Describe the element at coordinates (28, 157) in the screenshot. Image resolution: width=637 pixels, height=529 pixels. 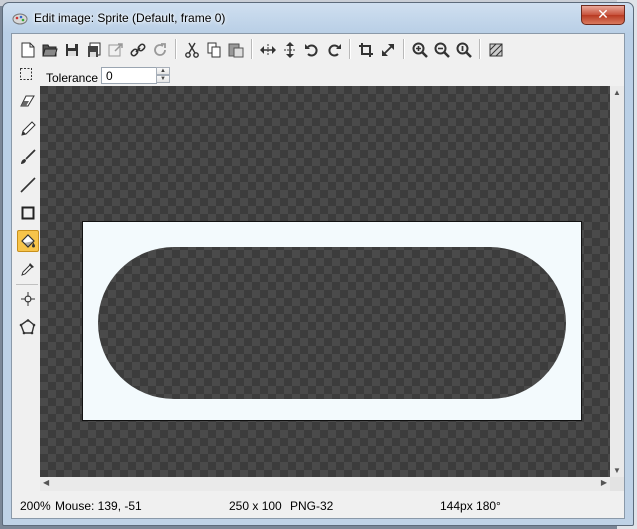
I see `brush-icon` at that location.